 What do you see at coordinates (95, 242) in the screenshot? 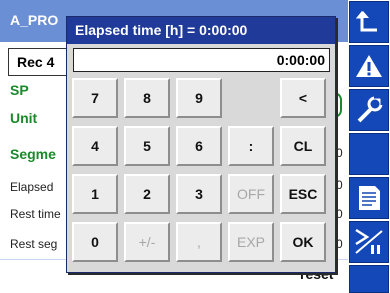
I see `key-0: 0` at bounding box center [95, 242].